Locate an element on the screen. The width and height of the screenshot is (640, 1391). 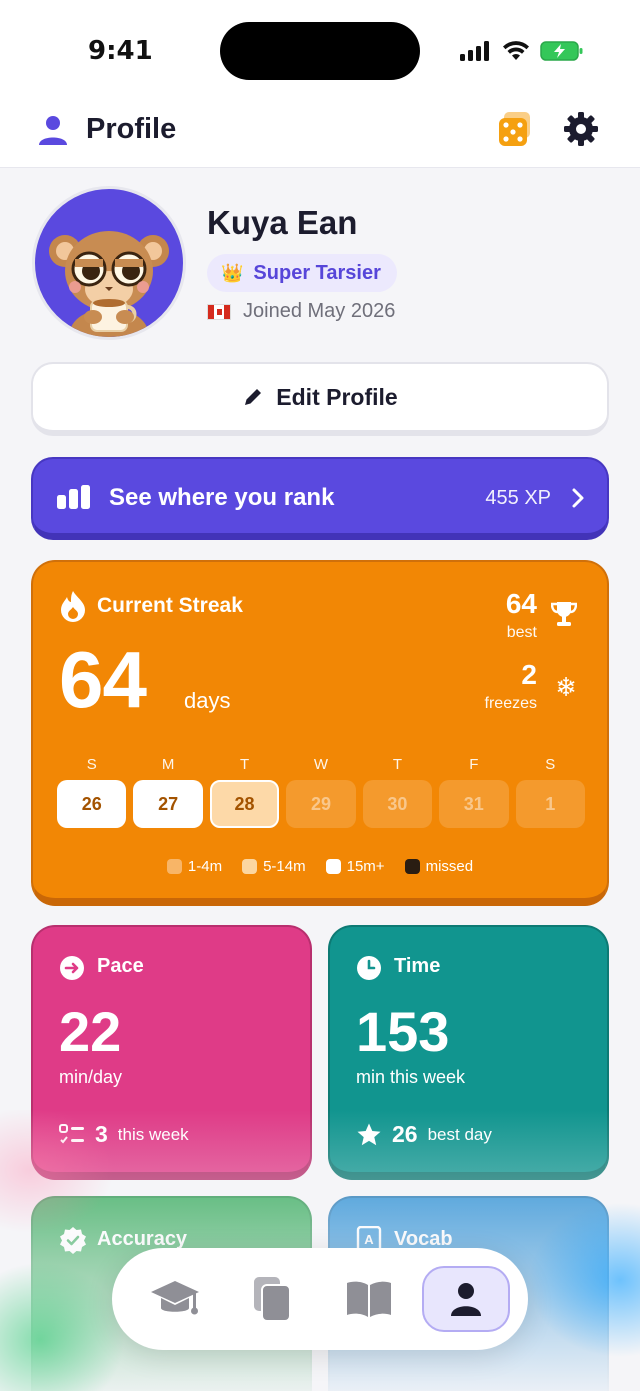
page-title: Profile is located at coordinates (131, 129).